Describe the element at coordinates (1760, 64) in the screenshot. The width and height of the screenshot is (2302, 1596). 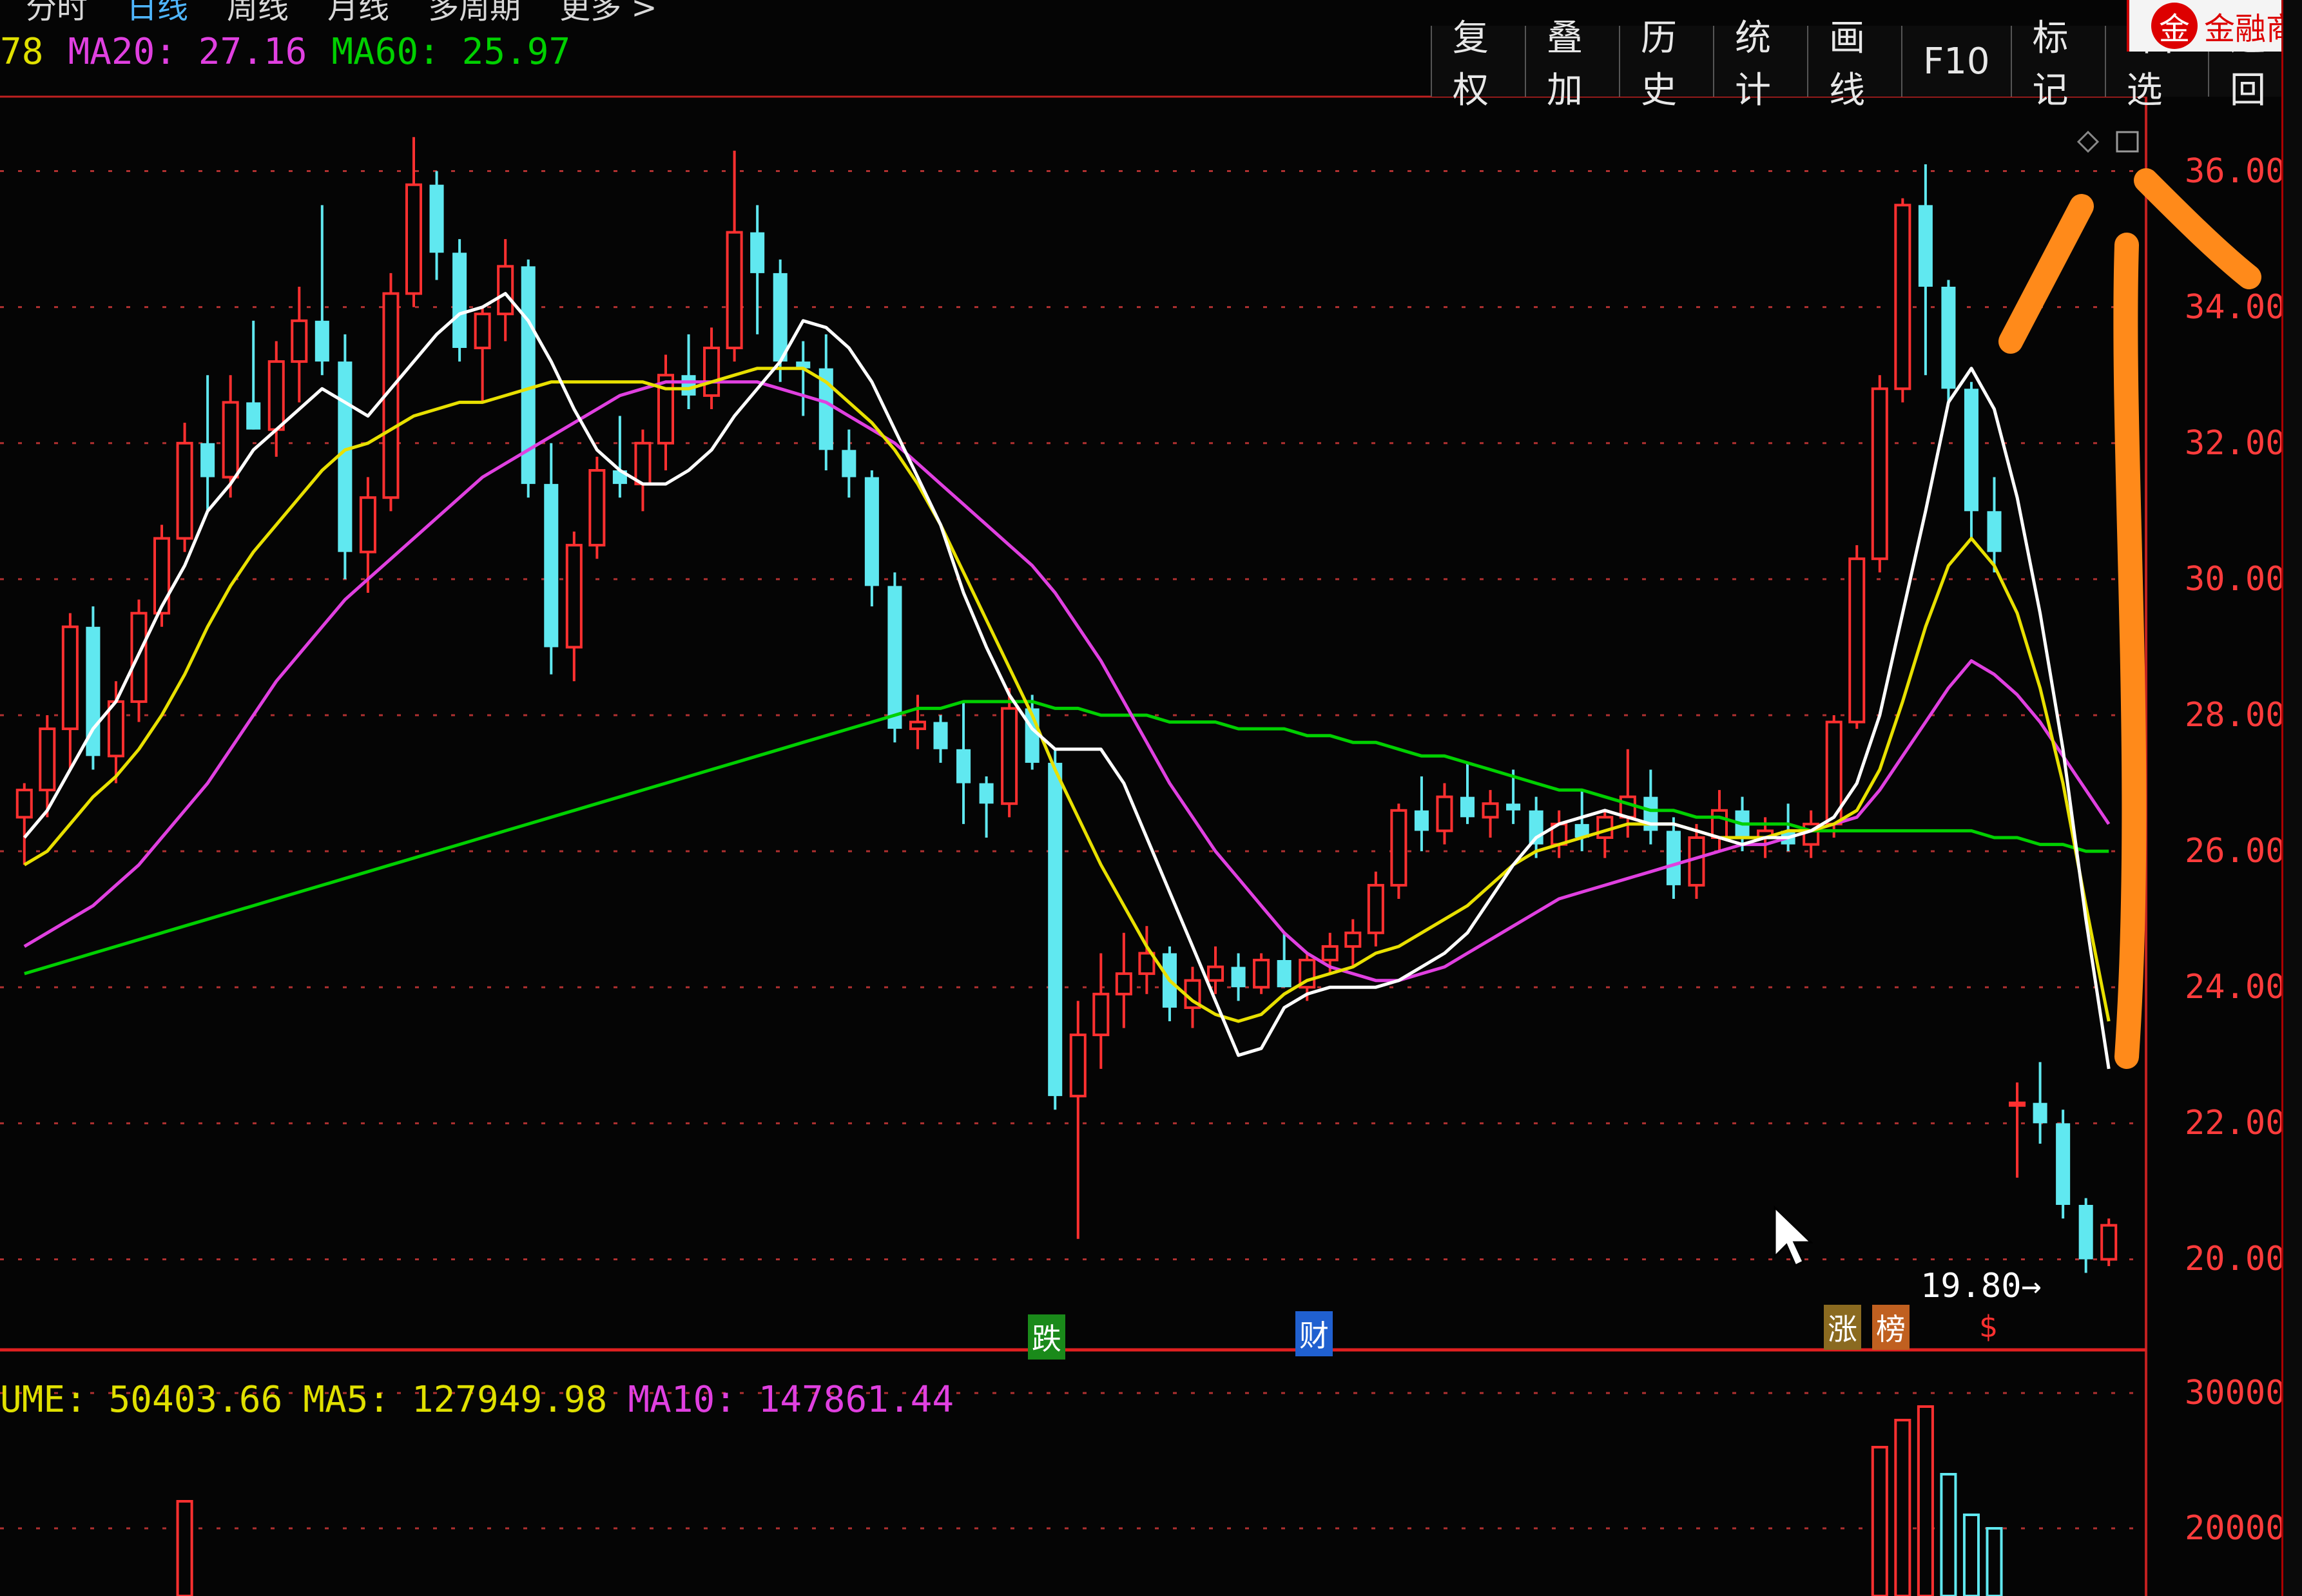
I see `statistics-button: 统计` at that location.